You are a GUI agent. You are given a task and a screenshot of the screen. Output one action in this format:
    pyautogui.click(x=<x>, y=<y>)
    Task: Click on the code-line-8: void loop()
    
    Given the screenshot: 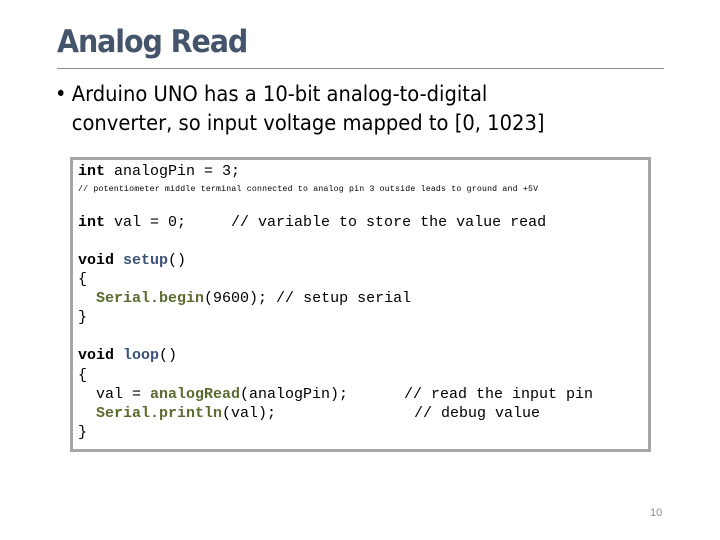 What is the action you would take?
    pyautogui.click(x=127, y=356)
    